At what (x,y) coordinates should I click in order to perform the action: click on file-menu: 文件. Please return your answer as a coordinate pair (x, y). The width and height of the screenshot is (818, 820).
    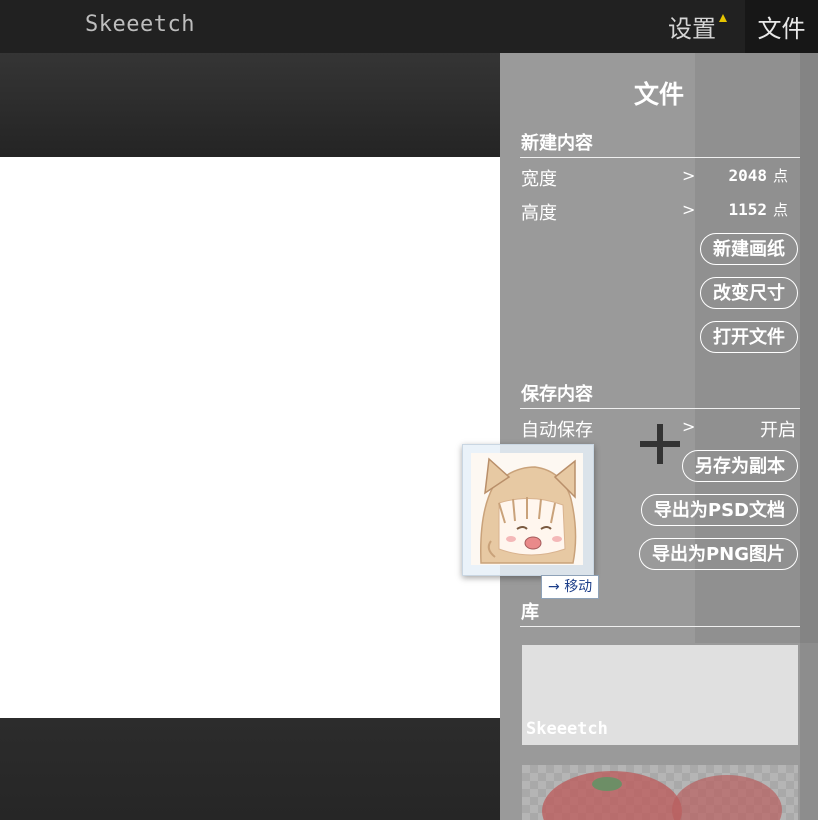
    Looking at the image, I should click on (781, 26).